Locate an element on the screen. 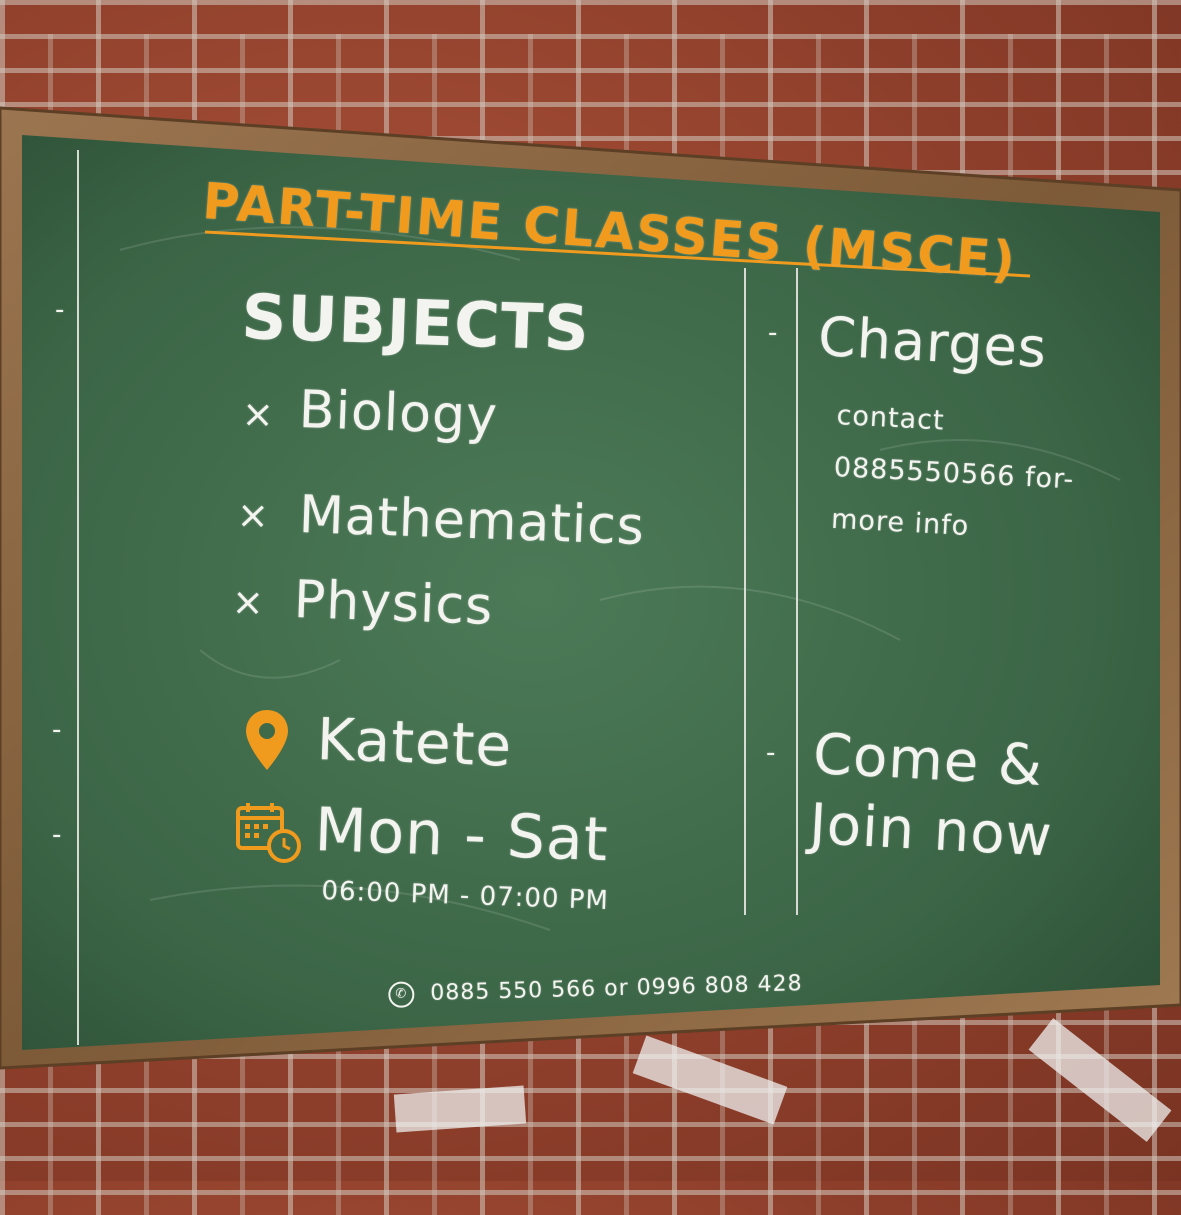 The height and width of the screenshot is (1215, 1181). phone-icon: ✆ is located at coordinates (401, 994).